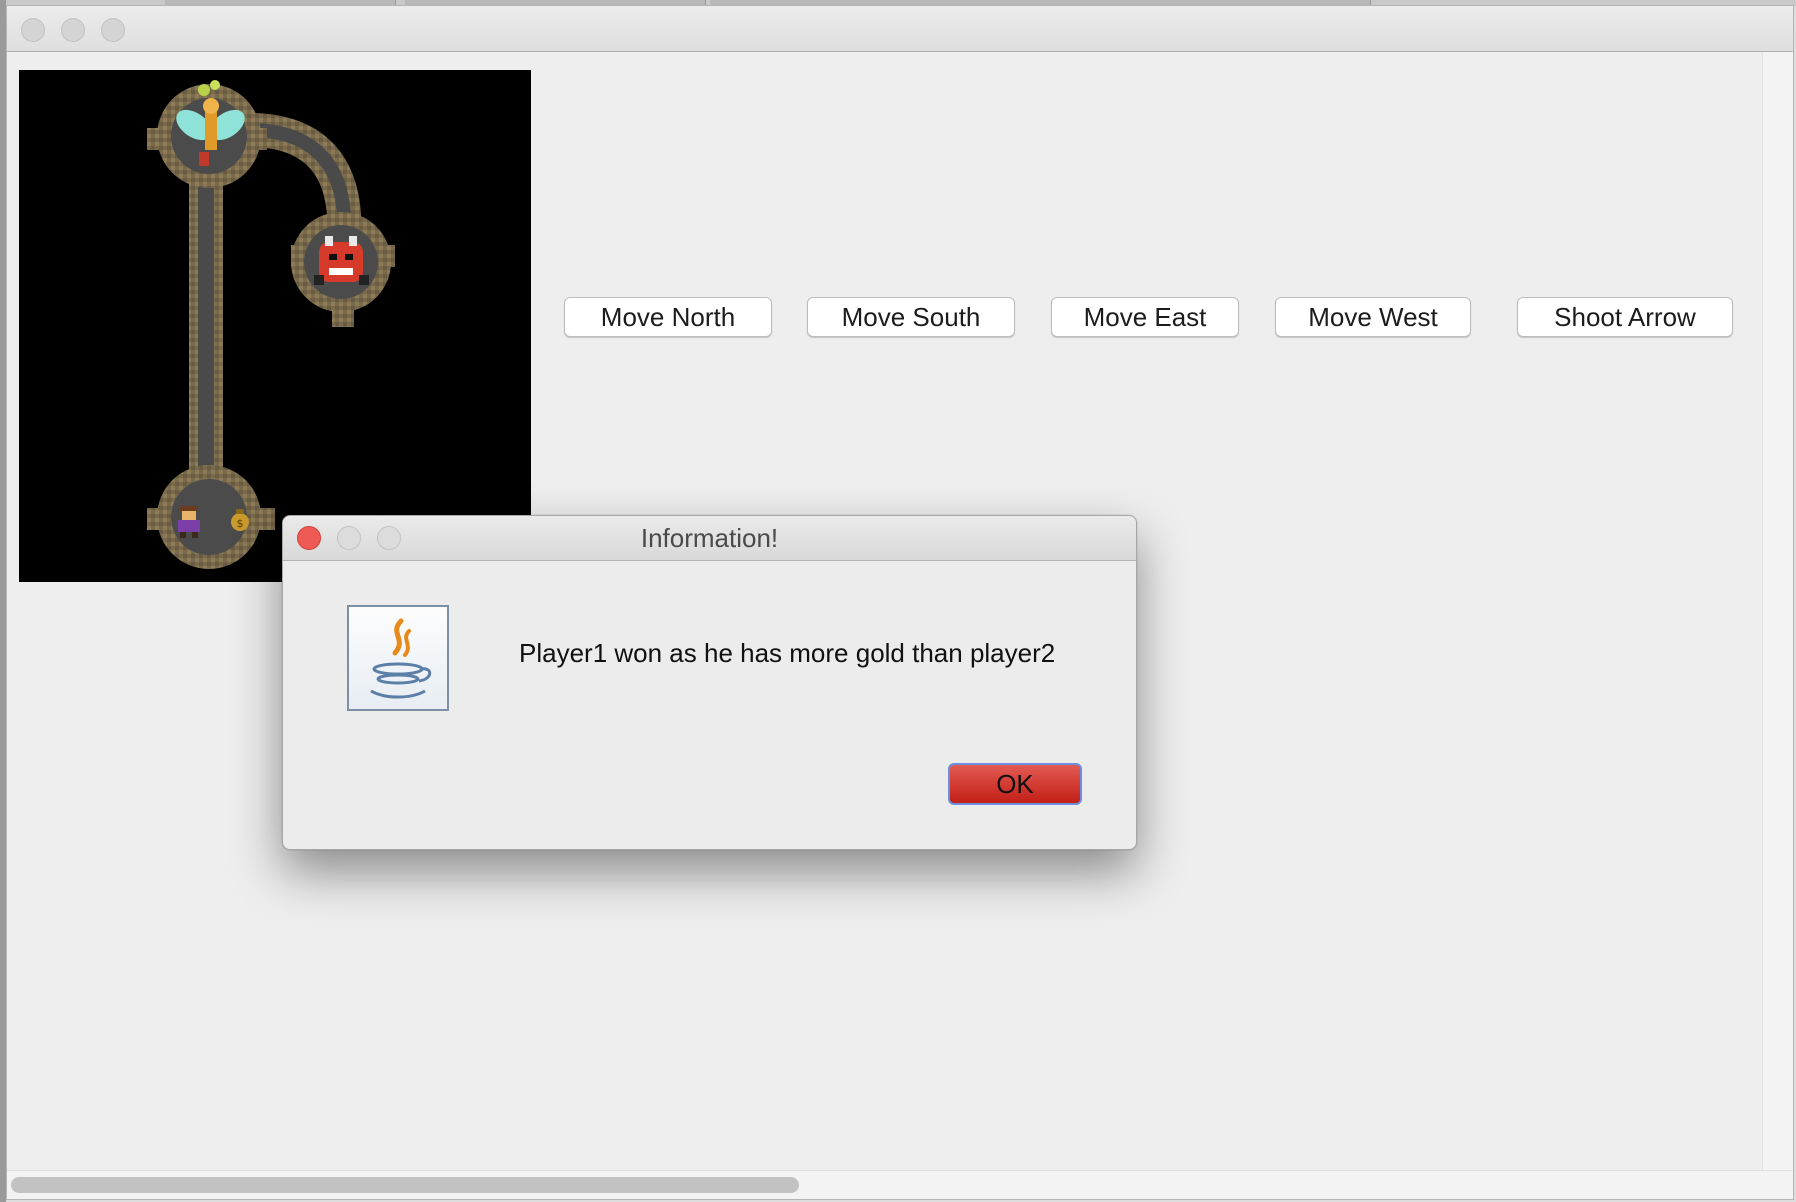  Describe the element at coordinates (911, 317) in the screenshot. I see `move-south-button: Move South` at that location.